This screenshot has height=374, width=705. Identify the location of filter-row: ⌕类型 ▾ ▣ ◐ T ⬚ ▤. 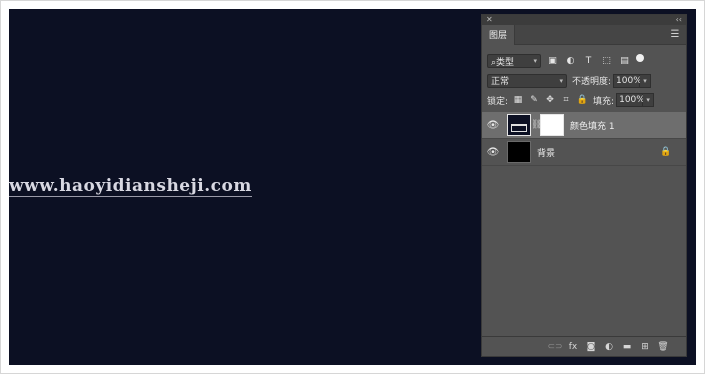
(584, 61).